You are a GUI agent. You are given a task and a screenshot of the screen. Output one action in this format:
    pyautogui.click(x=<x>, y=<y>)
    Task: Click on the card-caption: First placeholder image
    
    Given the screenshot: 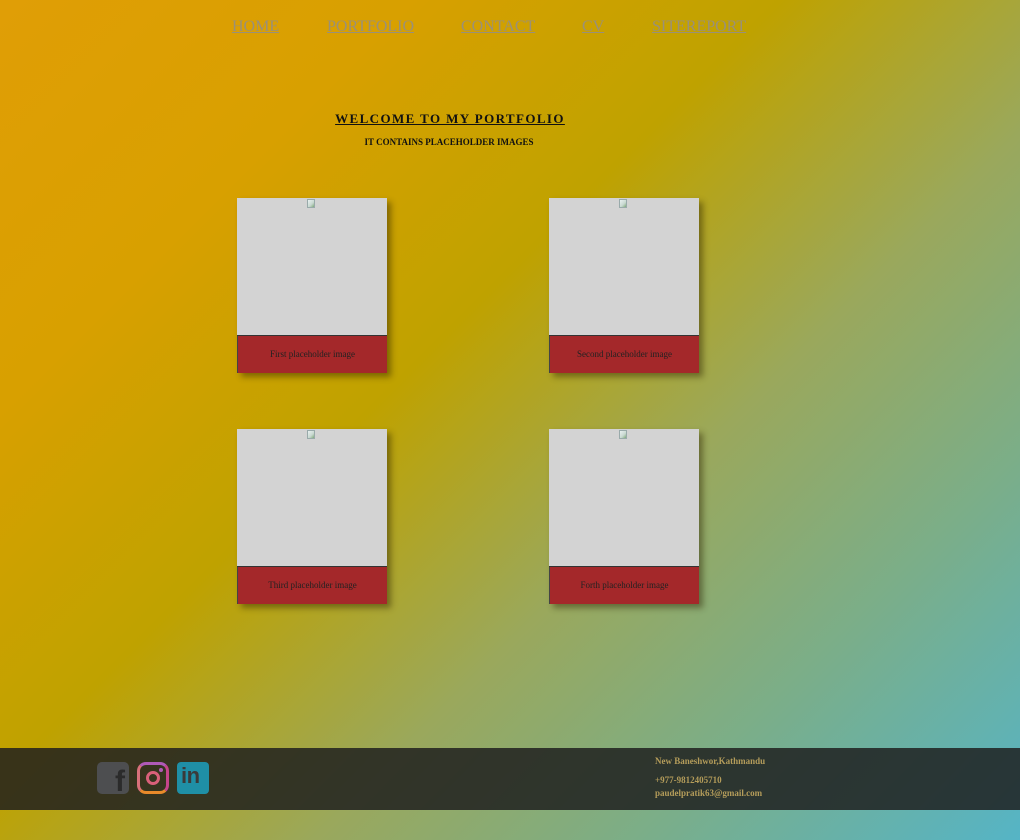 What is the action you would take?
    pyautogui.click(x=312, y=354)
    